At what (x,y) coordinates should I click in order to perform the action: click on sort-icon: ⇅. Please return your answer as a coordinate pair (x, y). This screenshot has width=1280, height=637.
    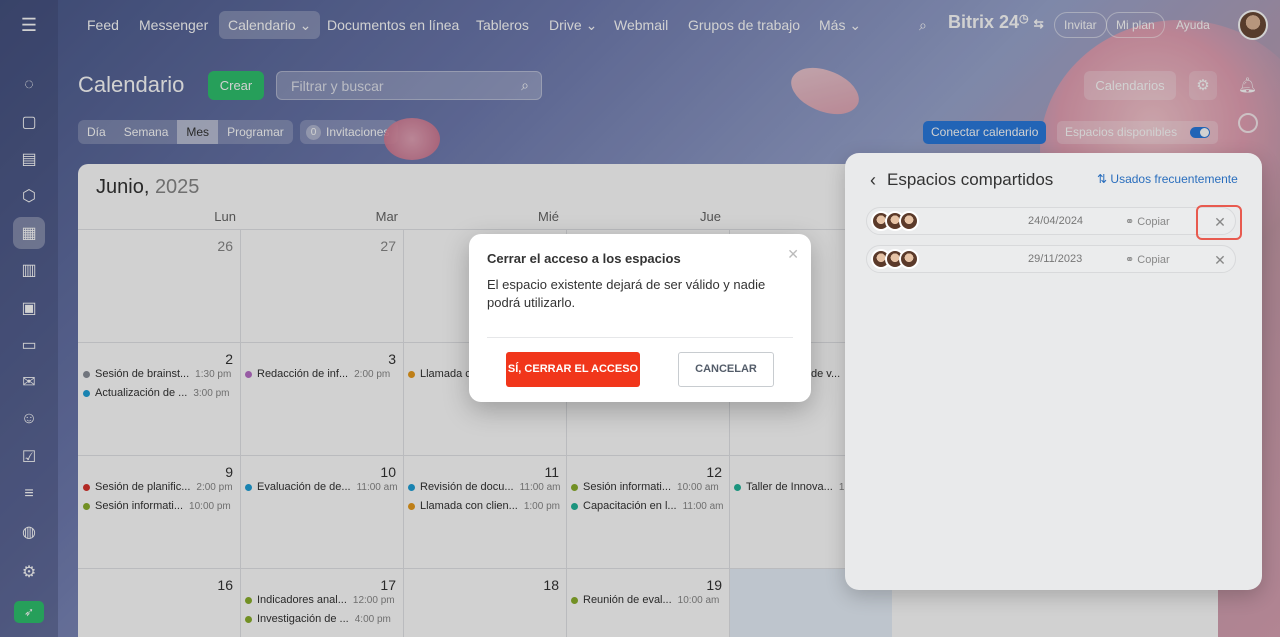
    Looking at the image, I should click on (1102, 179).